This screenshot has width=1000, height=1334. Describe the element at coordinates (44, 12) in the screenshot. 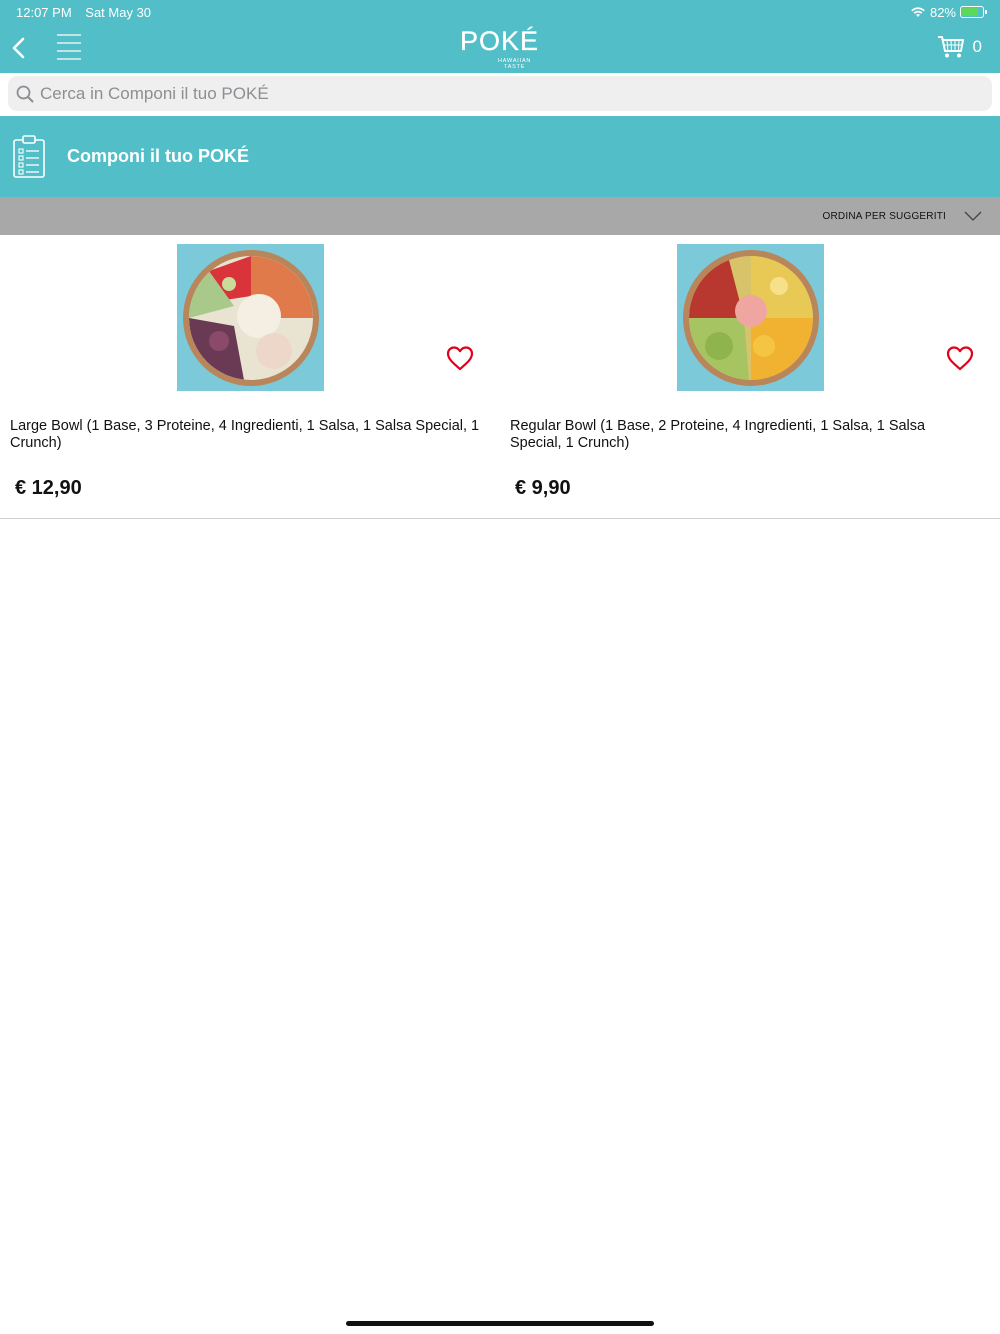

I see `status-time: 12:07 PM` at that location.